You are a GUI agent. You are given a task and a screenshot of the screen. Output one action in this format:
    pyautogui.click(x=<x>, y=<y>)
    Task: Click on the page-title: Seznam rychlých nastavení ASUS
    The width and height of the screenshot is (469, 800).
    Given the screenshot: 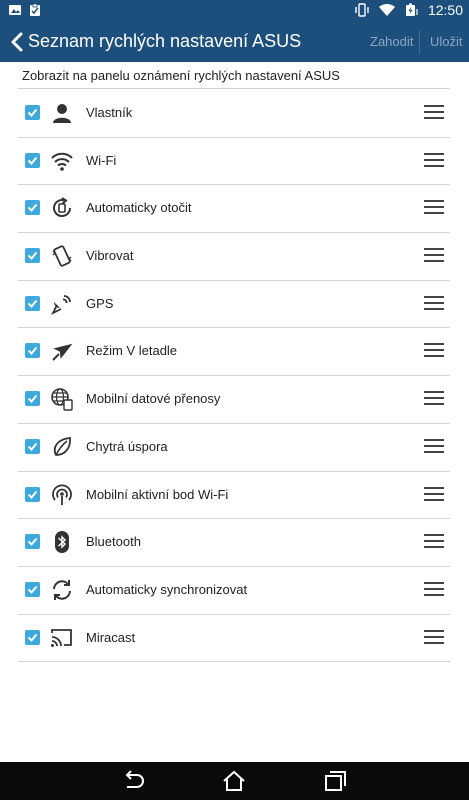 What is the action you would take?
    pyautogui.click(x=165, y=41)
    